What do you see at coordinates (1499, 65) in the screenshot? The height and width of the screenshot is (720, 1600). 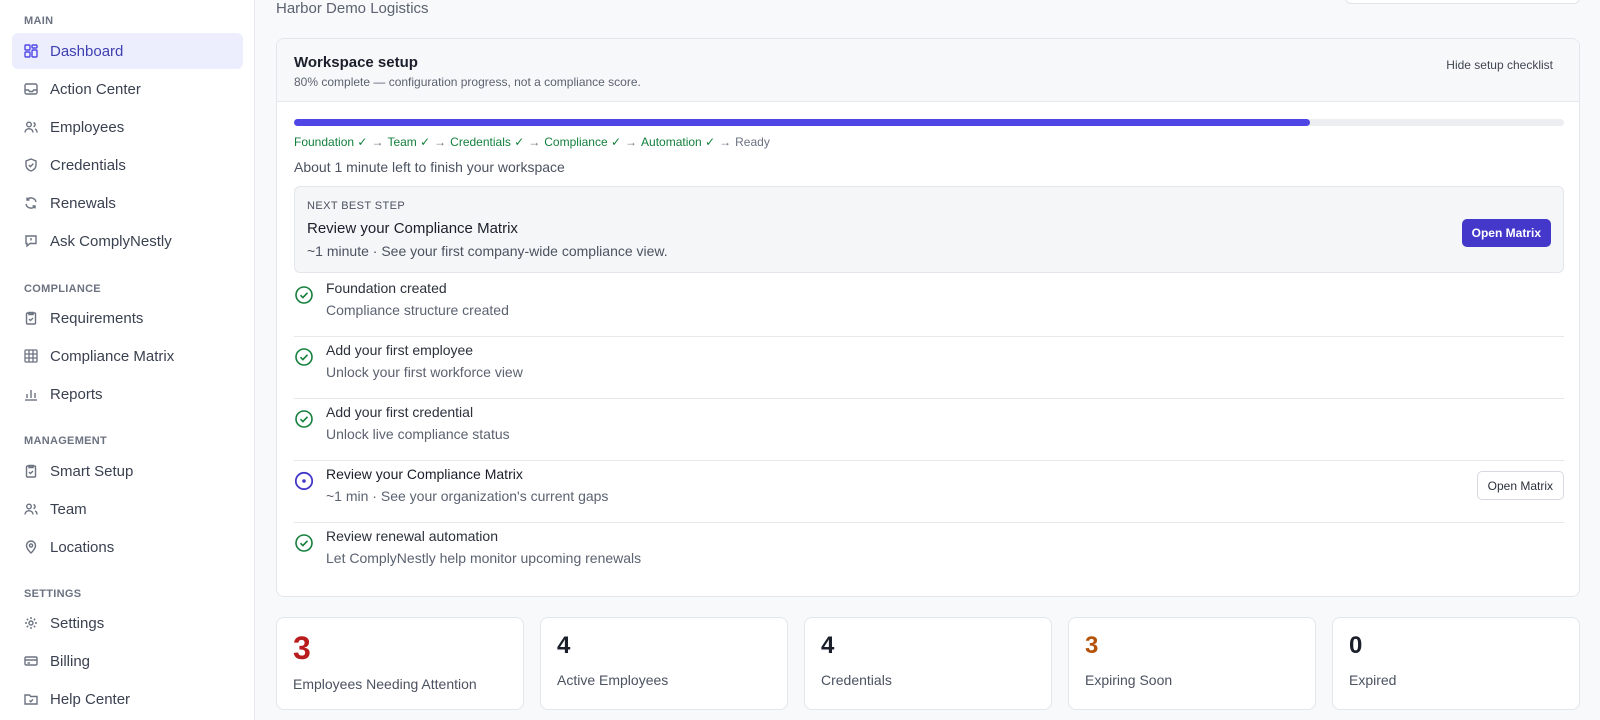 I see `hide-setup-checklist-button: Hide setup checklist` at bounding box center [1499, 65].